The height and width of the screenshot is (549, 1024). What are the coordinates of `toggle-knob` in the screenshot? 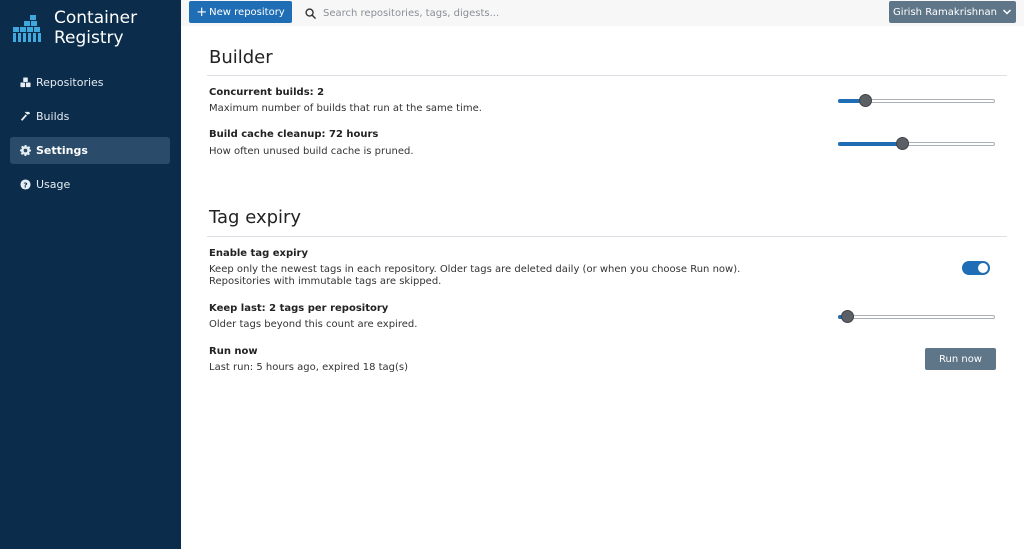 It's located at (983, 268).